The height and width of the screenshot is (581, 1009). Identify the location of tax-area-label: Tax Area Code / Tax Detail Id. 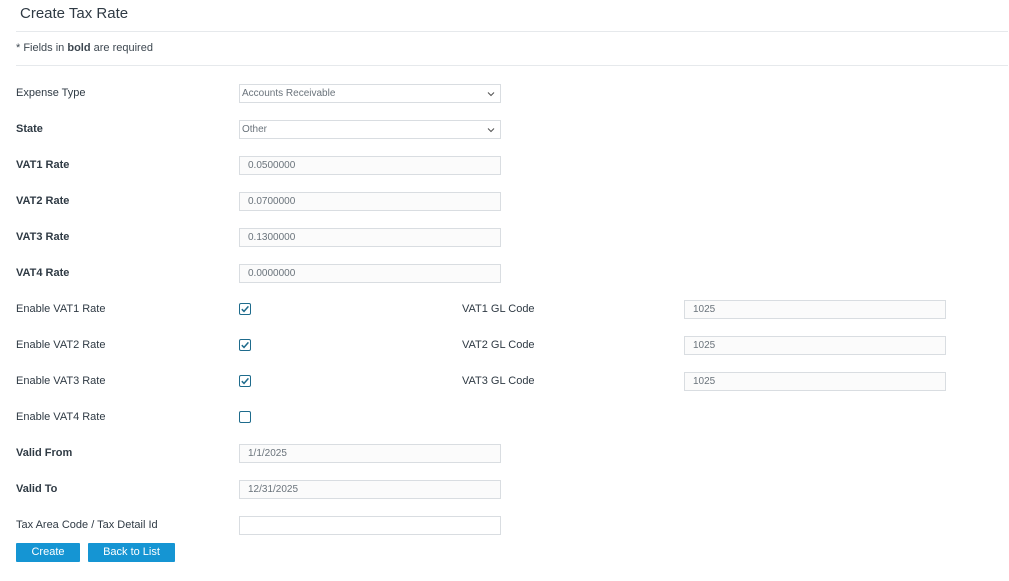
(87, 525).